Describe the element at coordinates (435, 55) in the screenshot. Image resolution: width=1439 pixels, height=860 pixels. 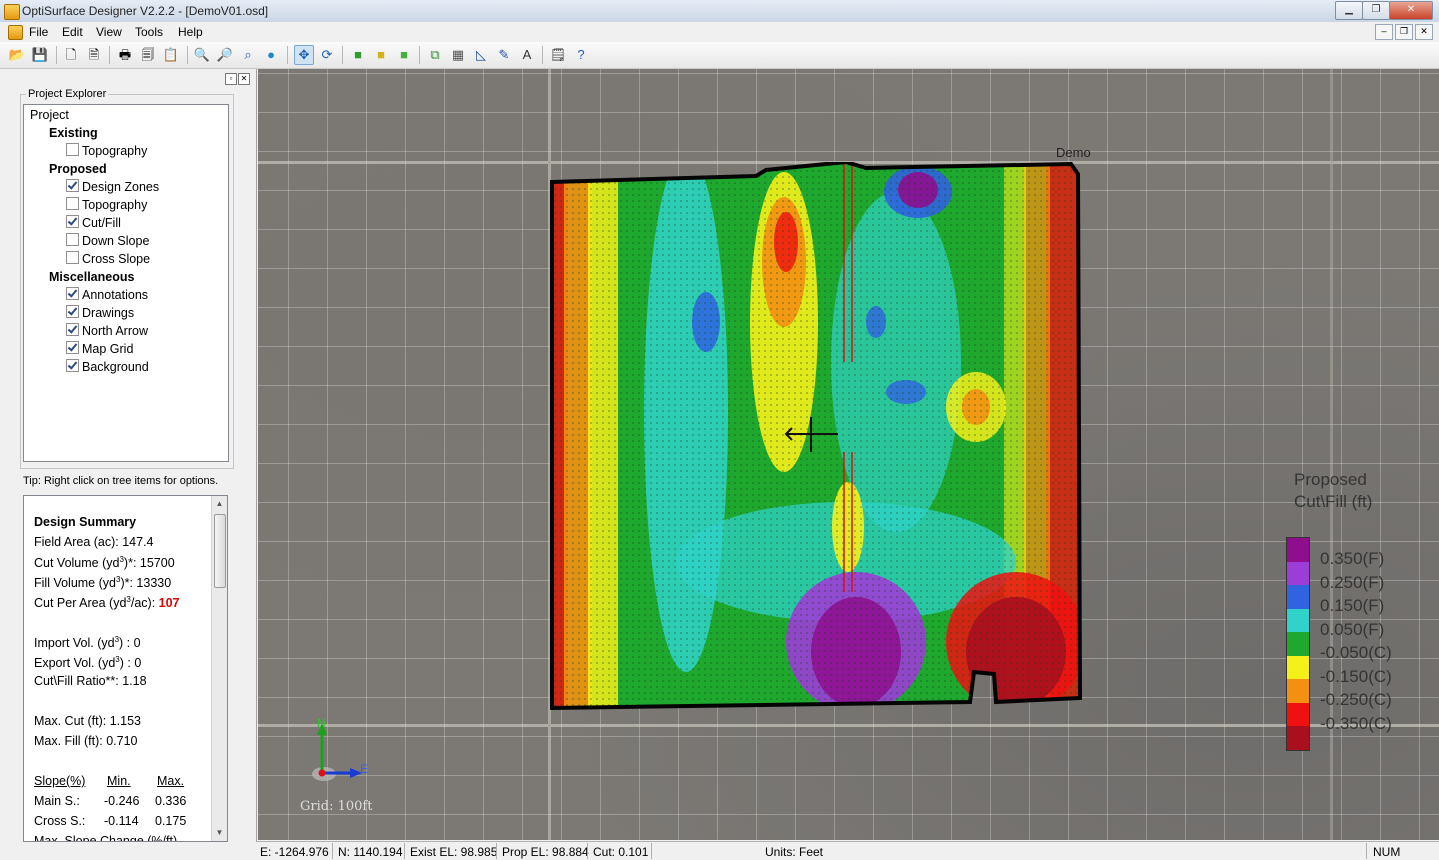
I see `layers-icon: ⧉` at that location.